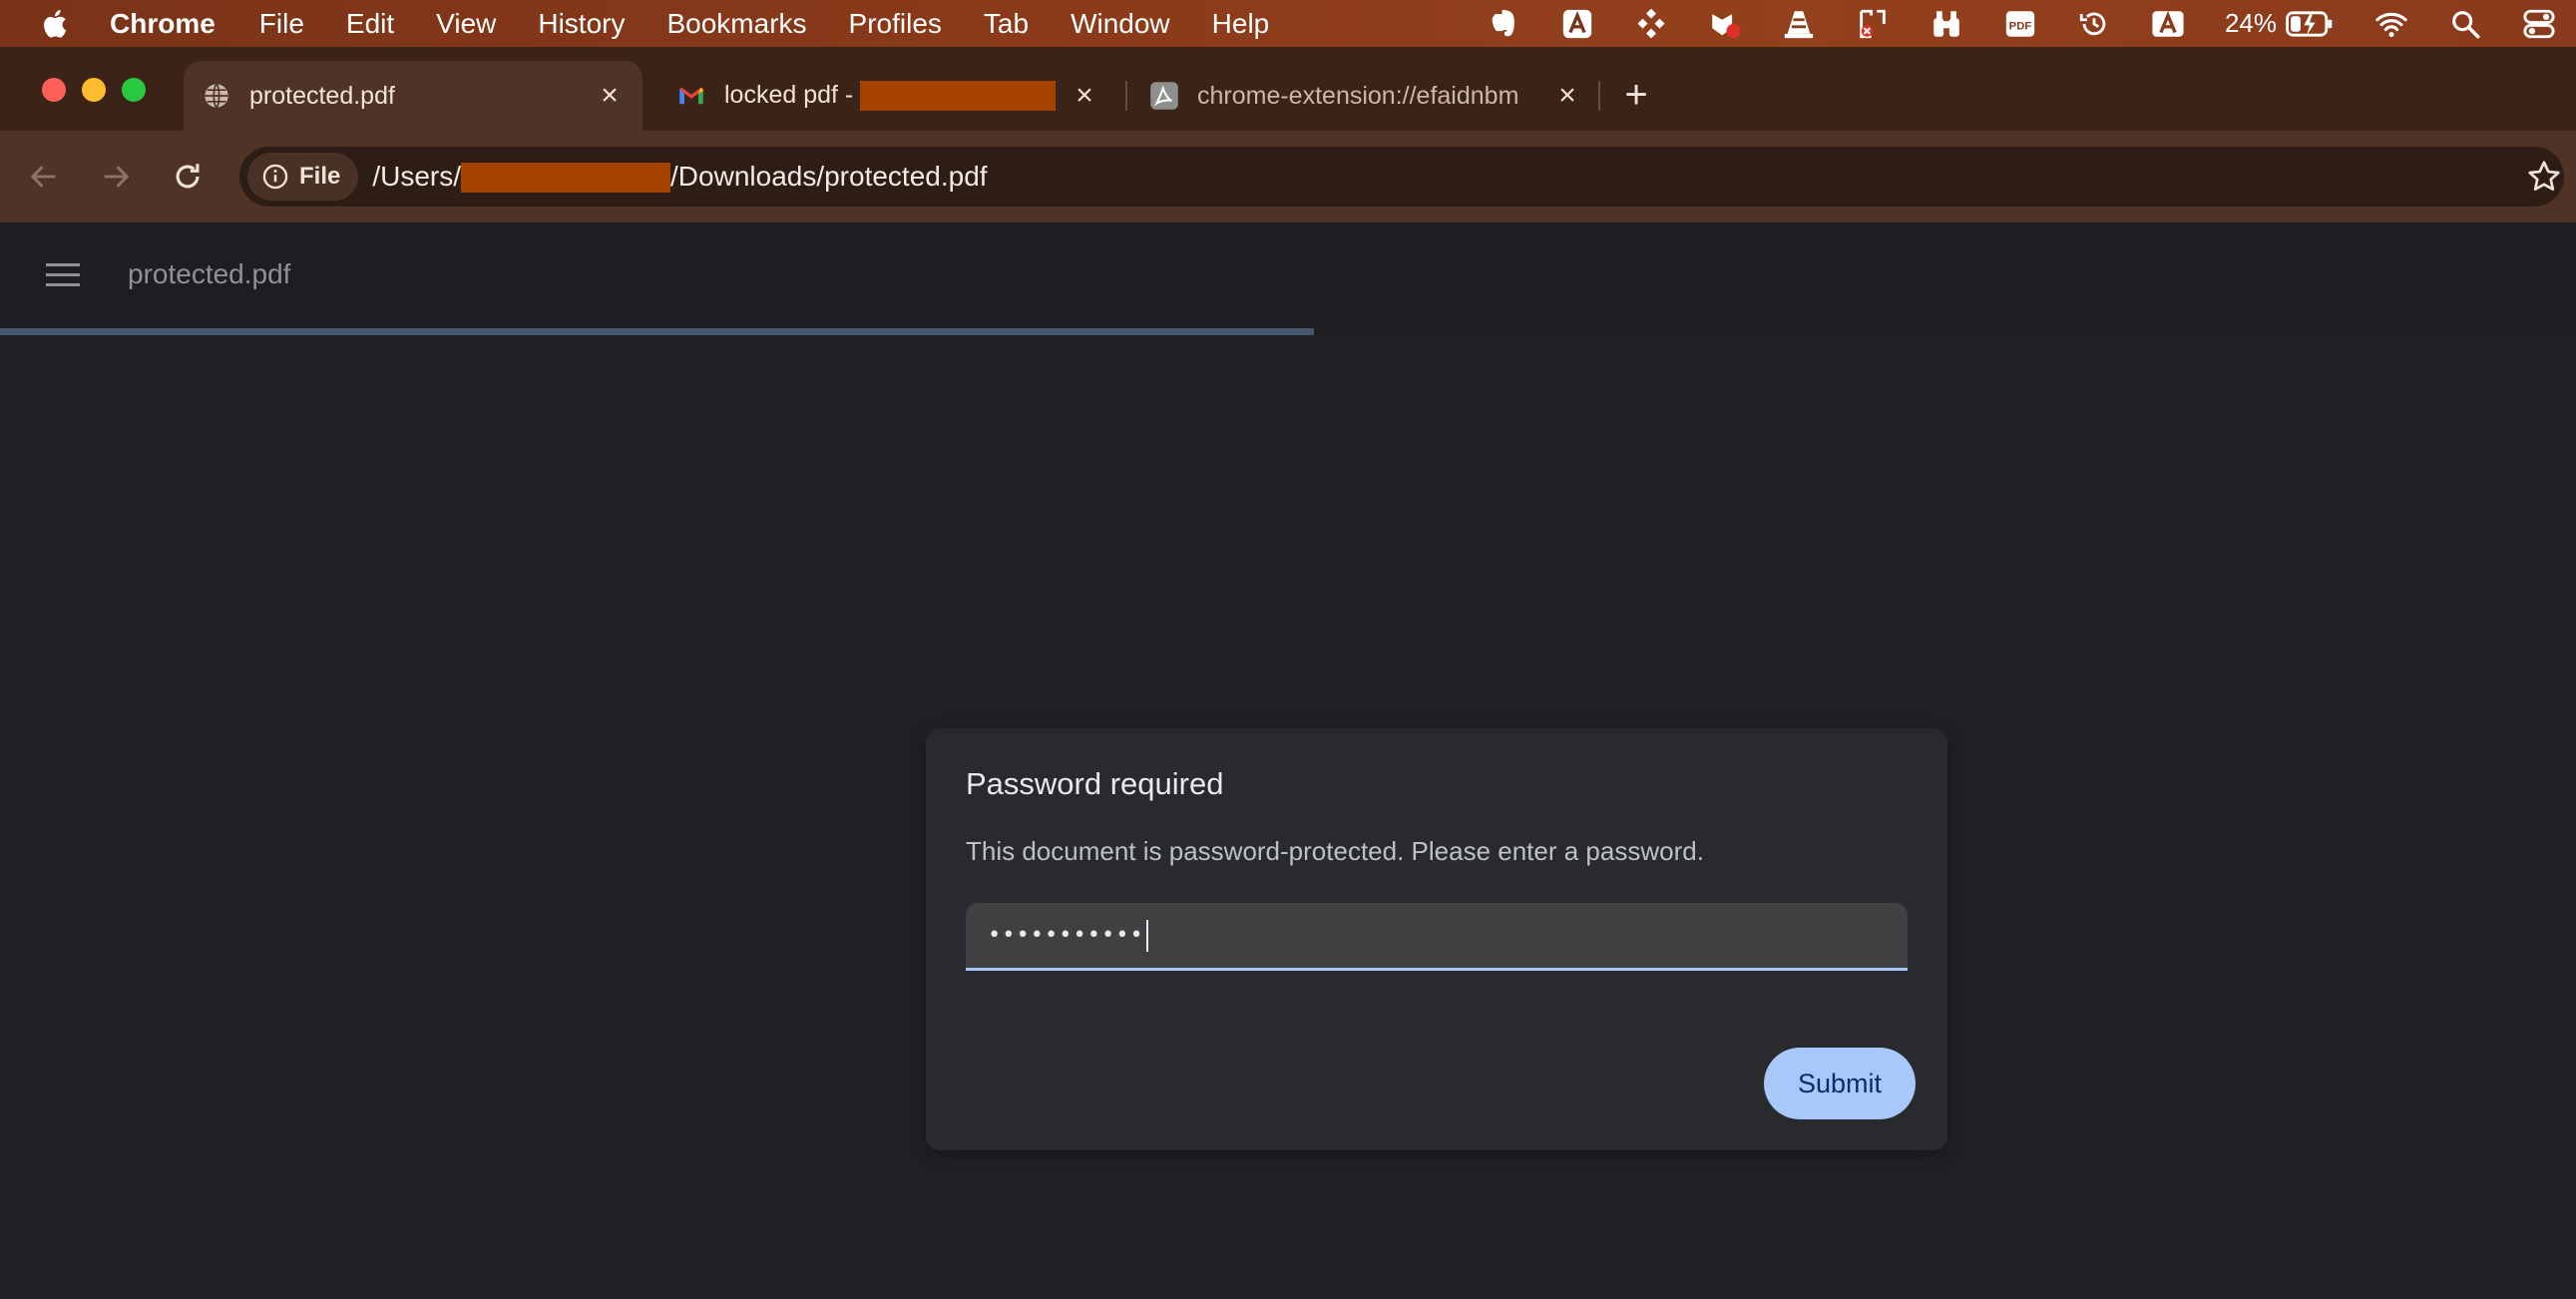  What do you see at coordinates (1066, 935) in the screenshot?
I see `password-value: •••••••••••` at bounding box center [1066, 935].